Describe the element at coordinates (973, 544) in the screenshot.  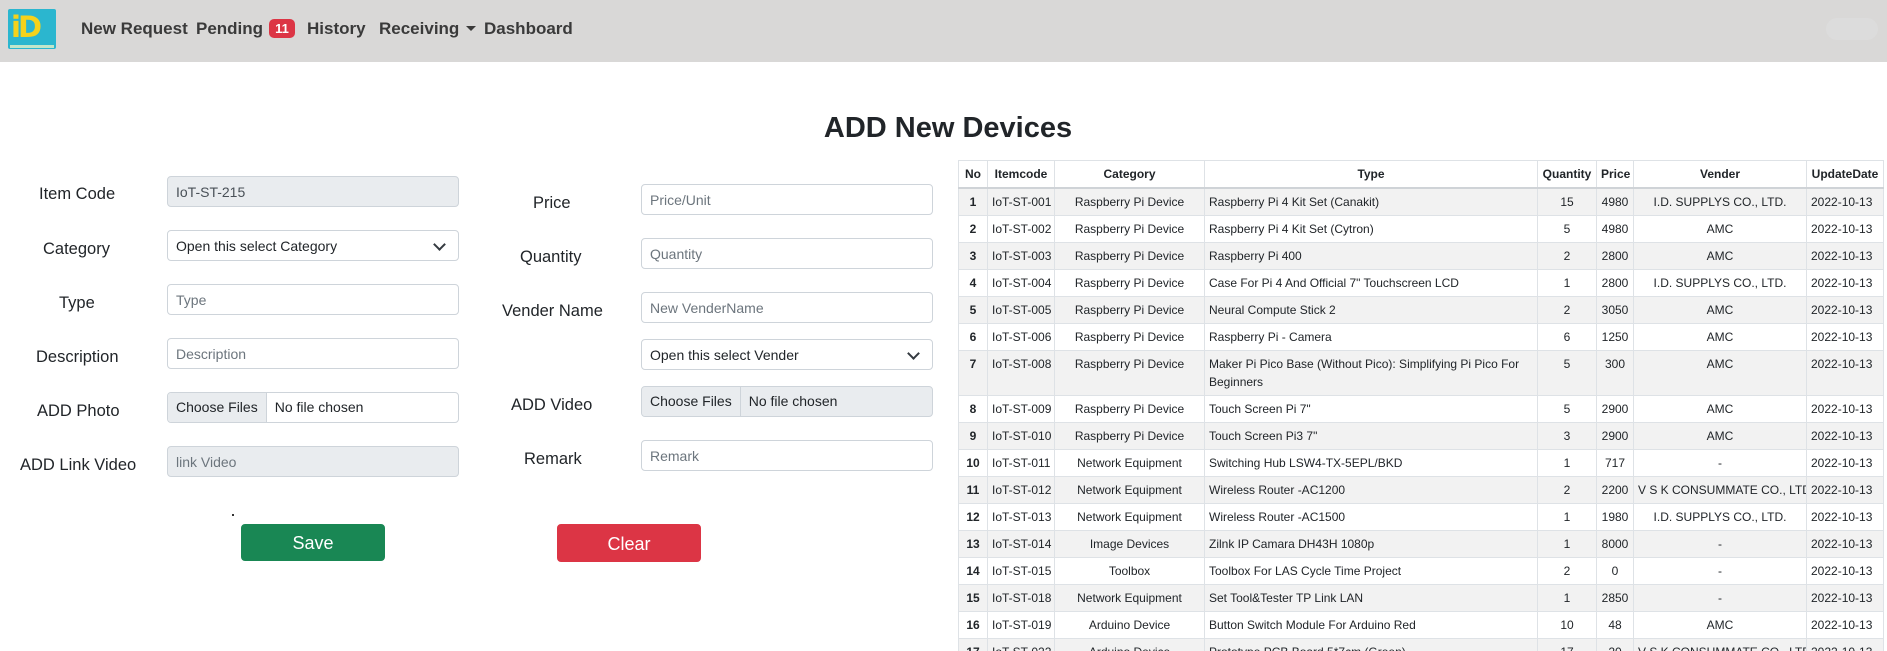
I see `table-cell: 13` at that location.